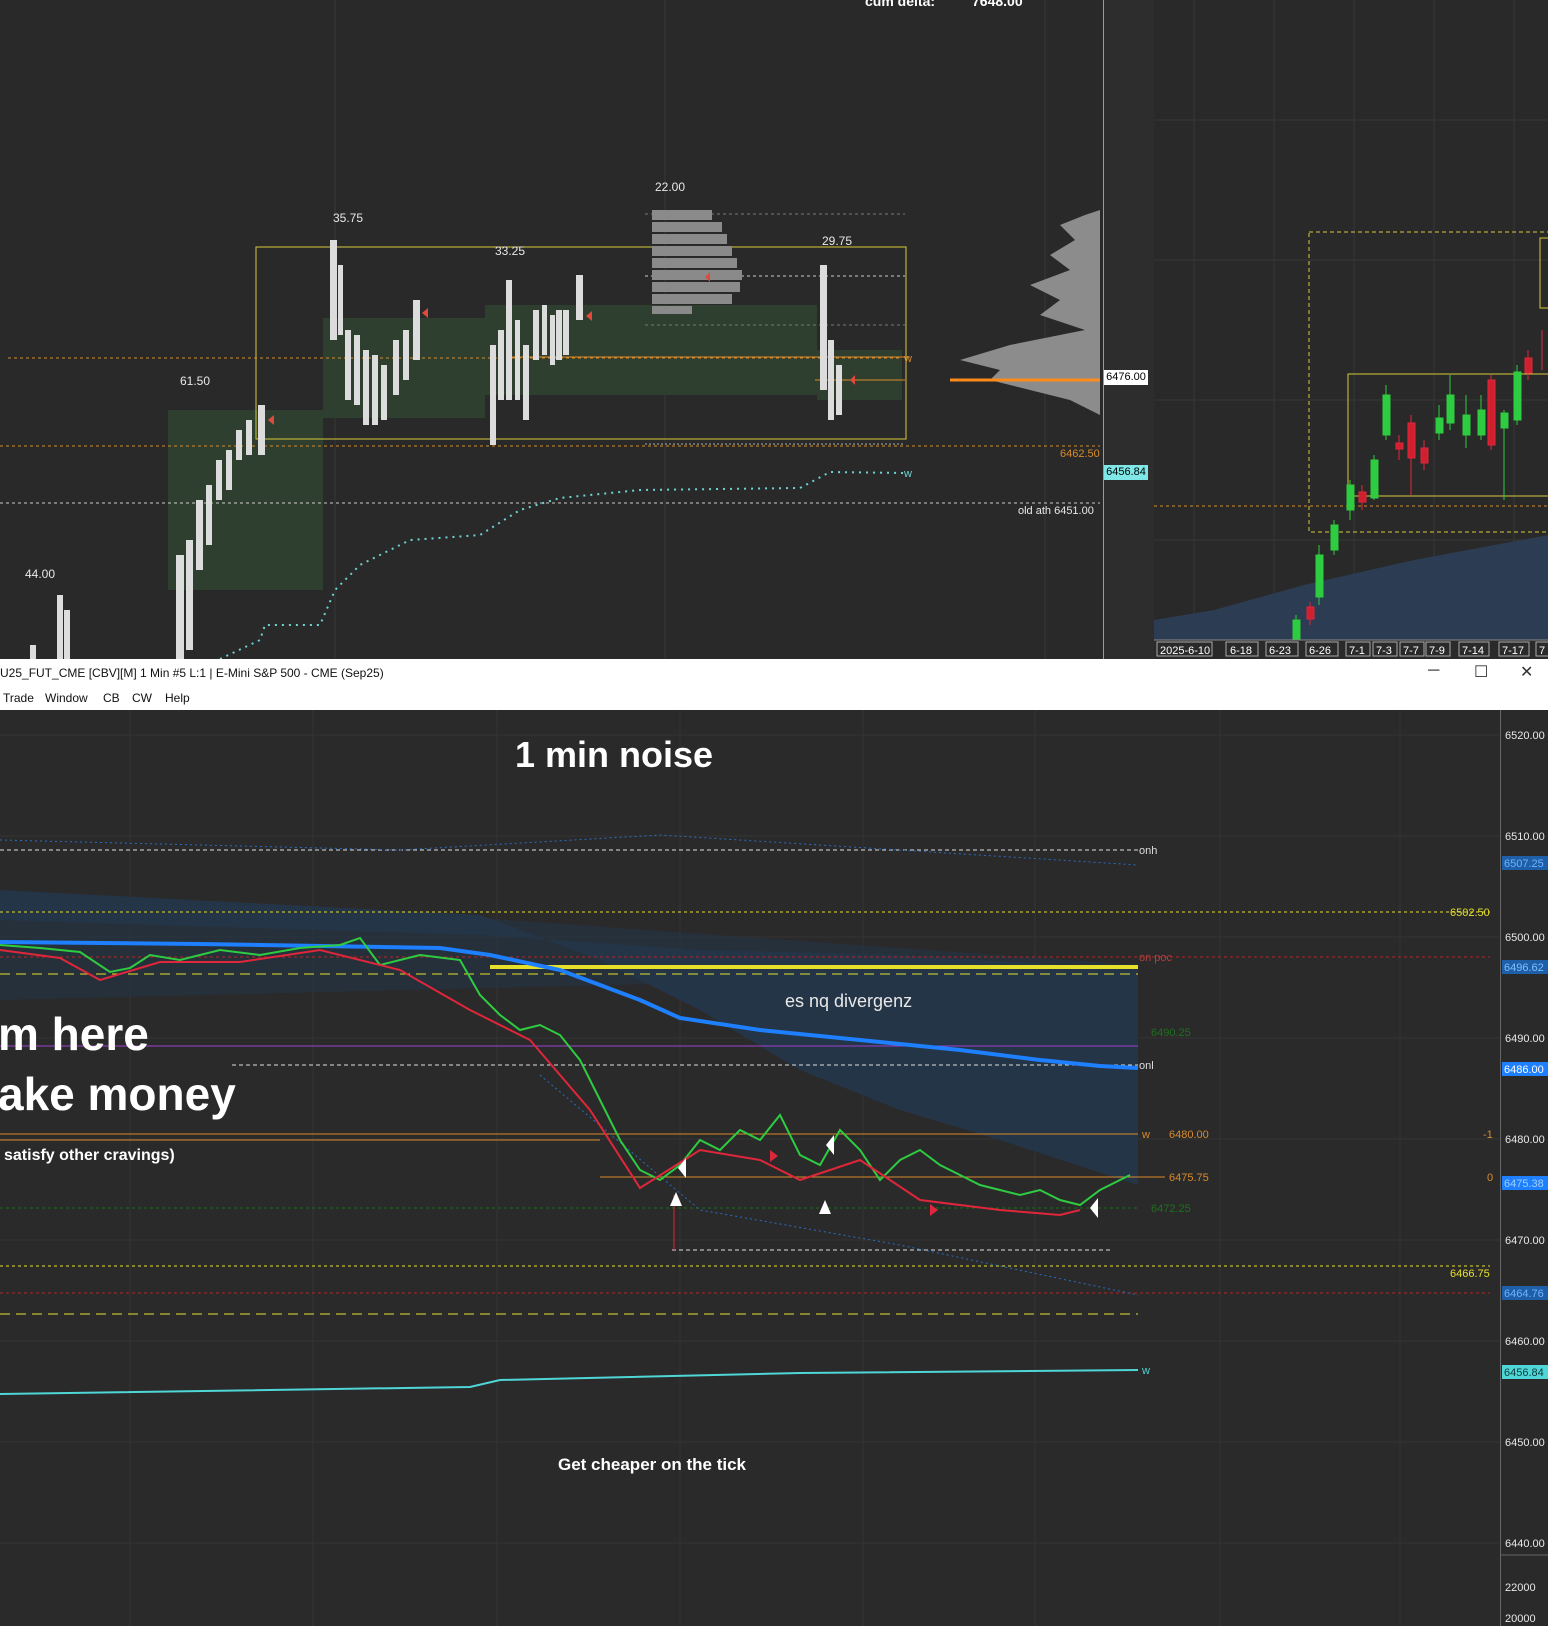  What do you see at coordinates (1525, 1544) in the screenshot?
I see `price-tick-8: 6440.00` at bounding box center [1525, 1544].